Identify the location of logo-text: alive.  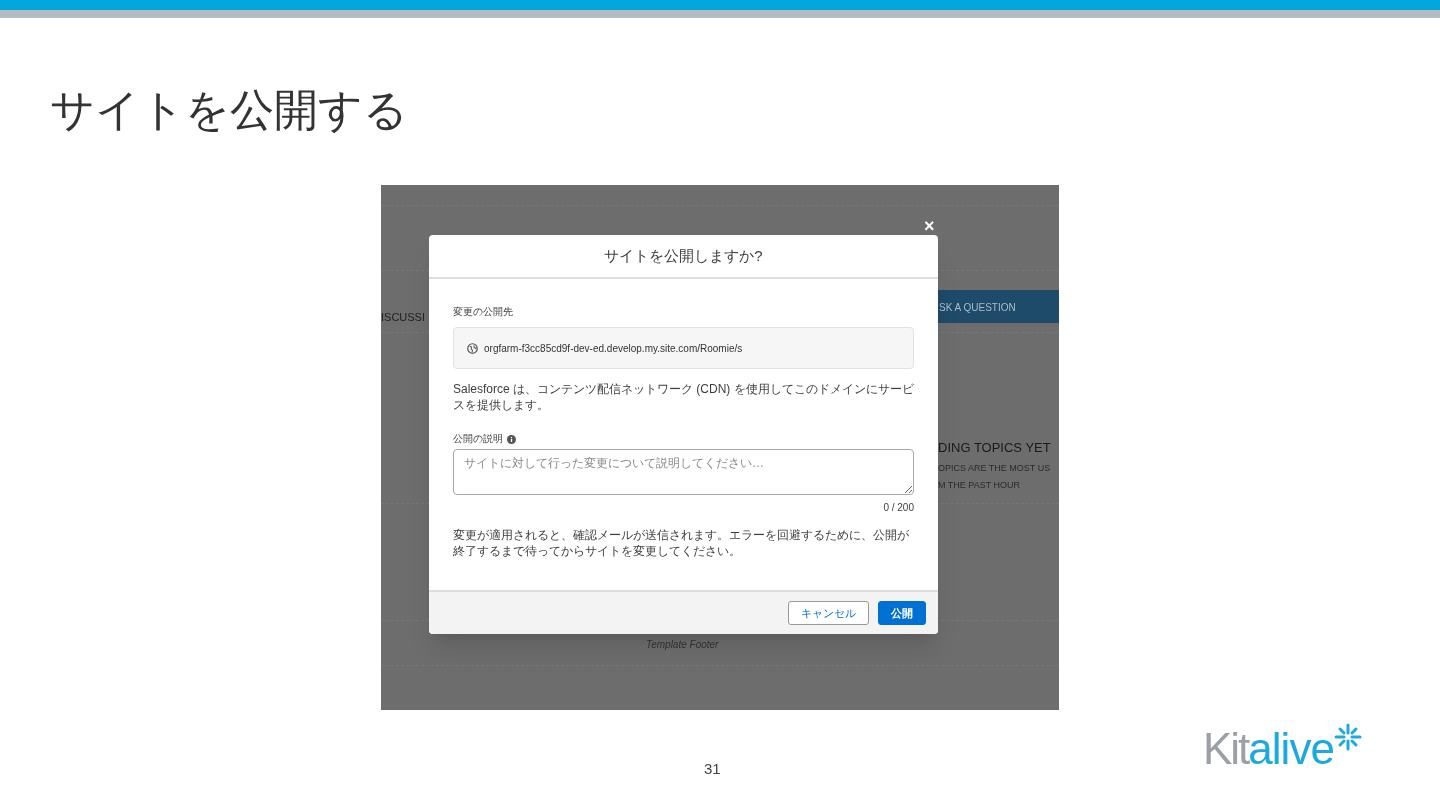
(1291, 749).